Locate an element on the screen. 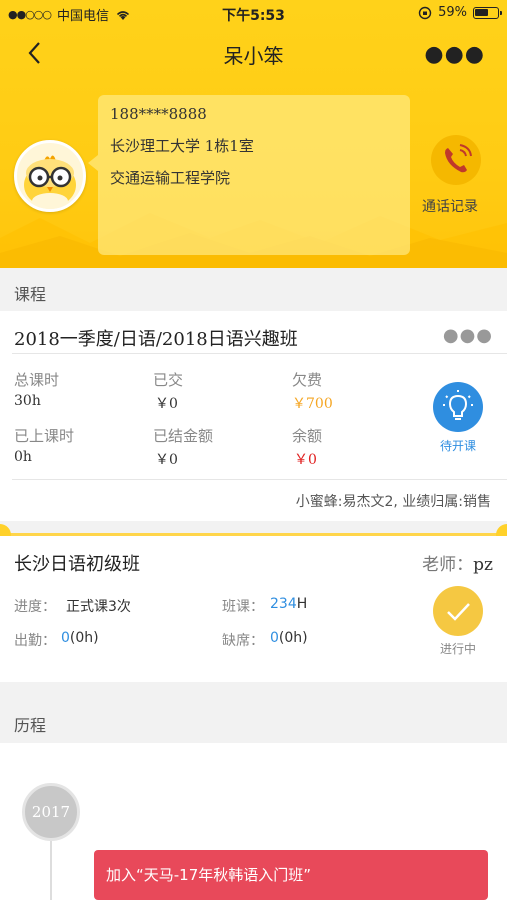 The height and width of the screenshot is (900, 507). pending-status-button is located at coordinates (458, 407).